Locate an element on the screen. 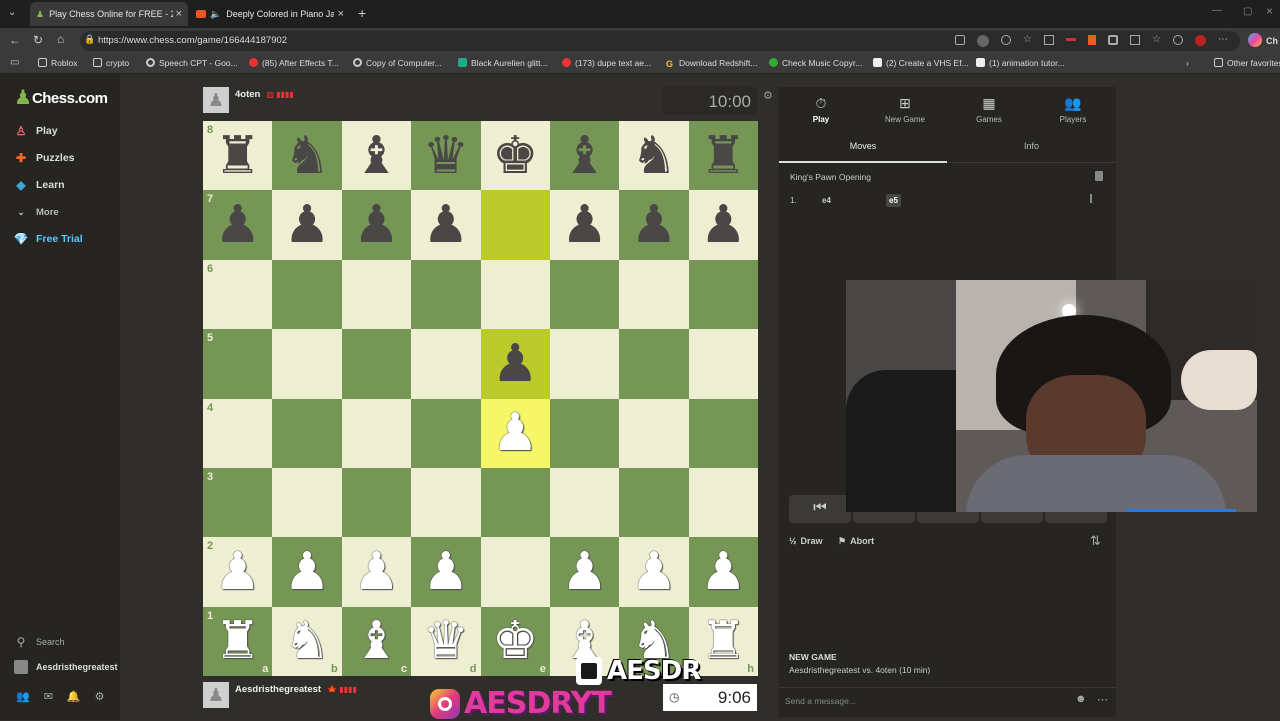 The height and width of the screenshot is (721, 1280). square-d4 is located at coordinates (446, 433).